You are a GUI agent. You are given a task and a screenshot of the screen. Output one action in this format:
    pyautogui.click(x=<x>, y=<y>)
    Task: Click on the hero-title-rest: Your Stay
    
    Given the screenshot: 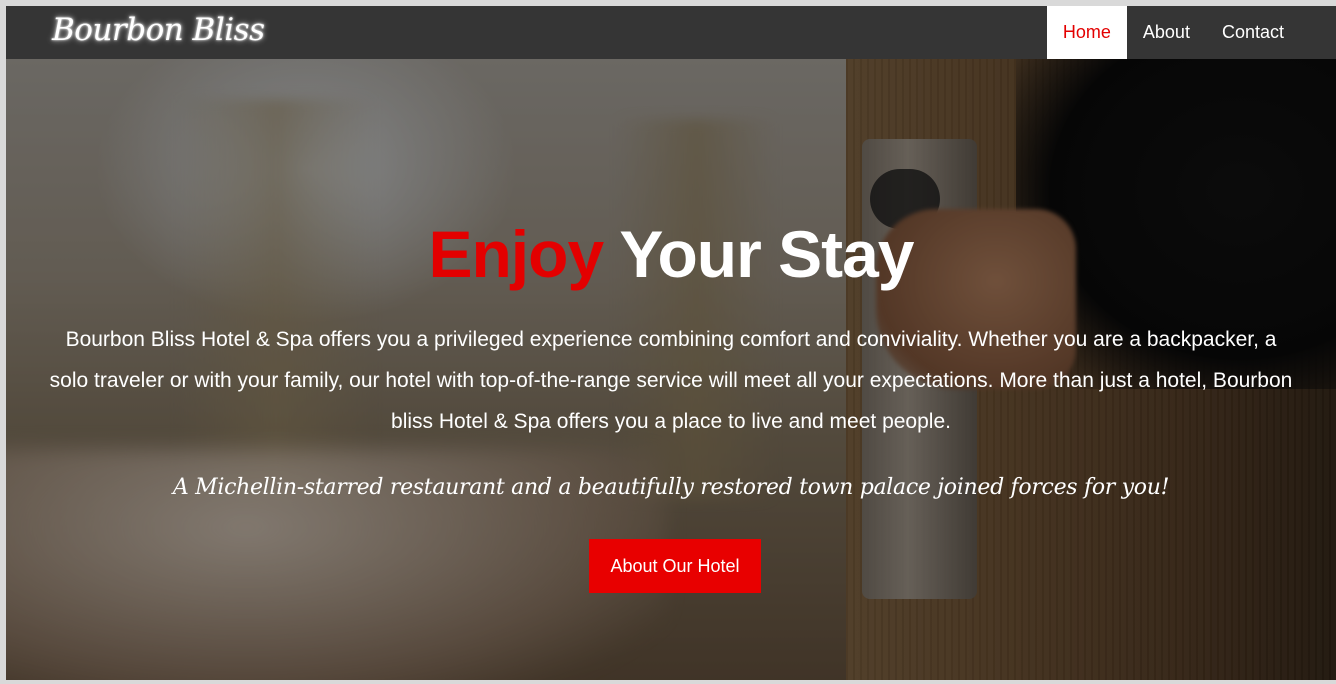 What is the action you would take?
    pyautogui.click(x=766, y=254)
    